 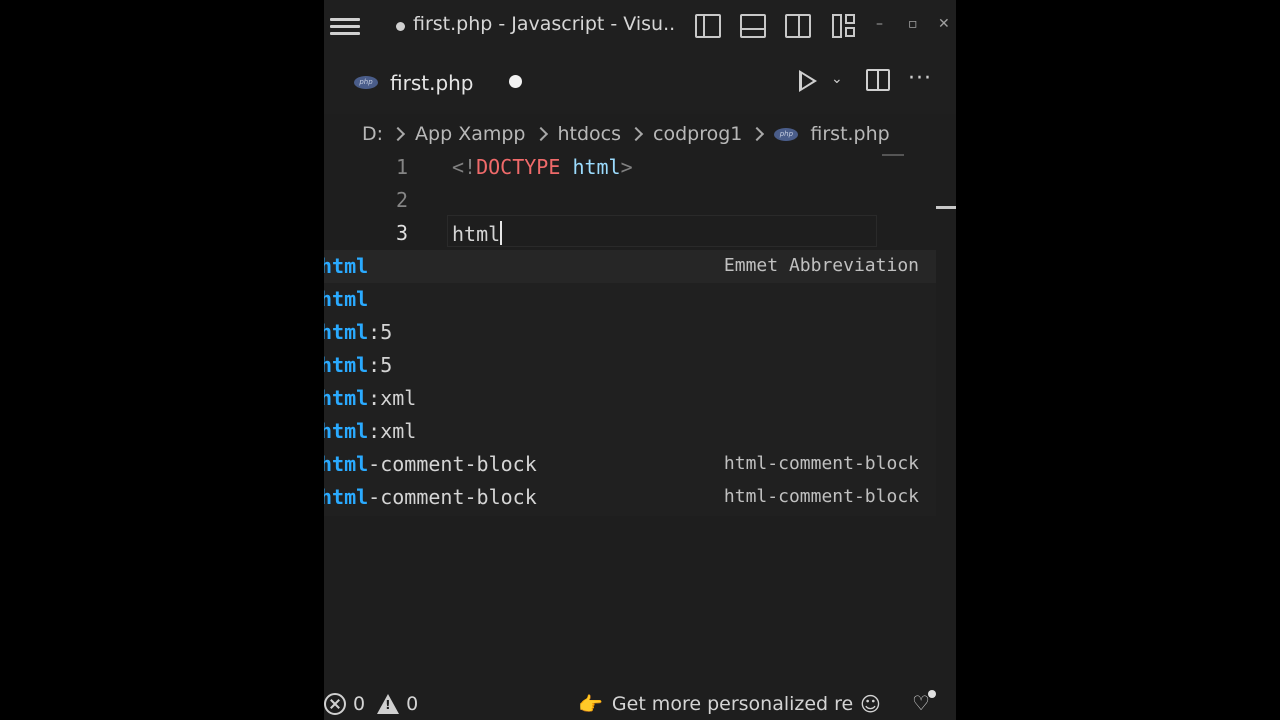 I want to click on warning-icon, so click(x=388, y=704).